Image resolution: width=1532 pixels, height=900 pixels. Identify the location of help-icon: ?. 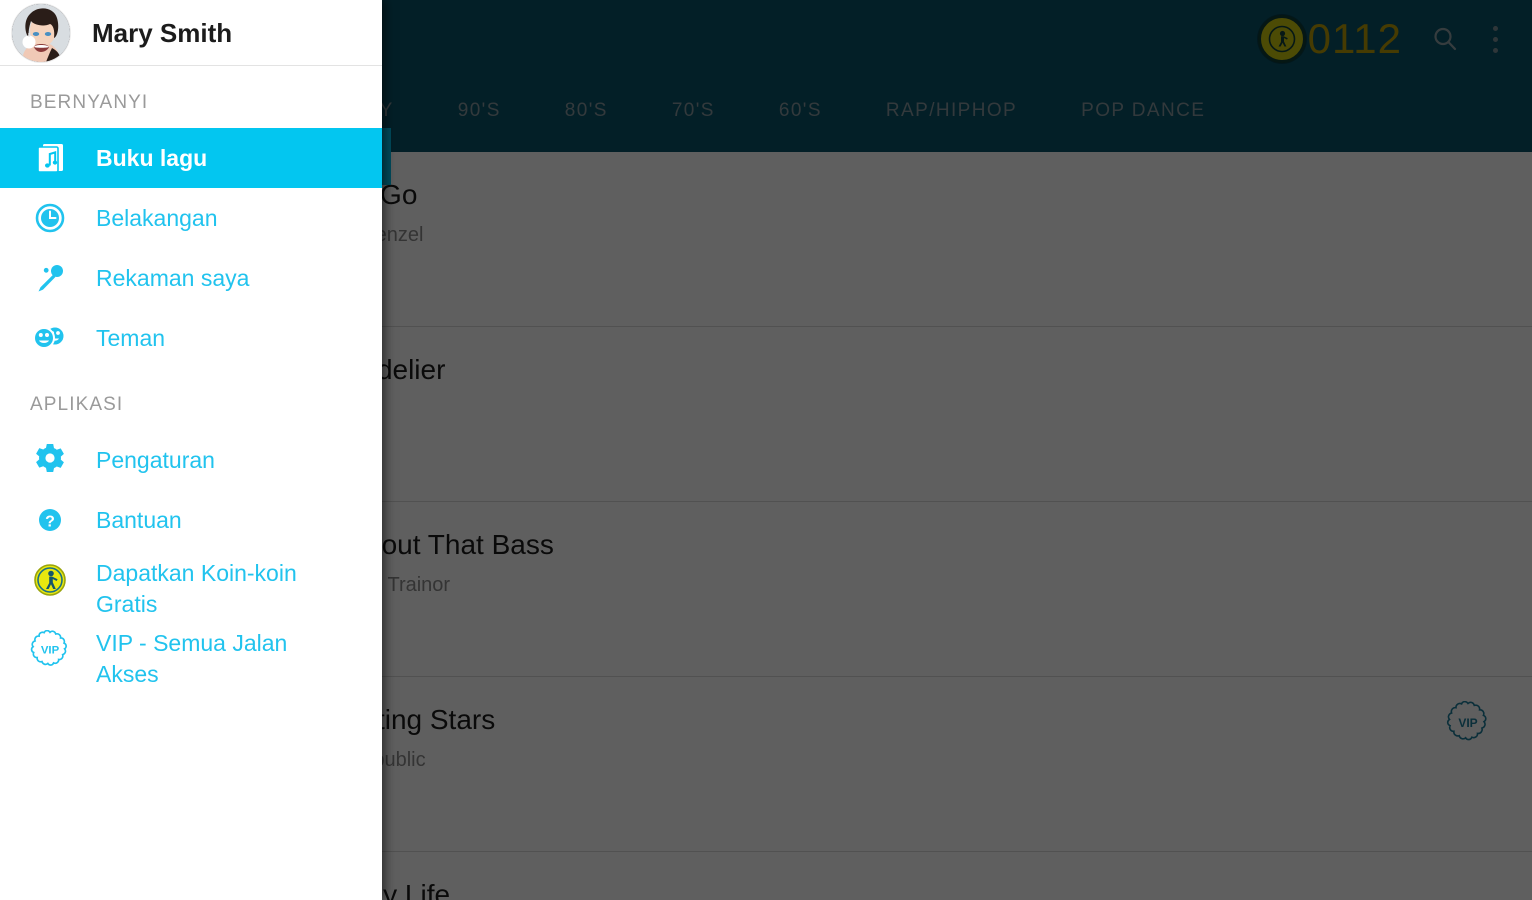
(50, 520).